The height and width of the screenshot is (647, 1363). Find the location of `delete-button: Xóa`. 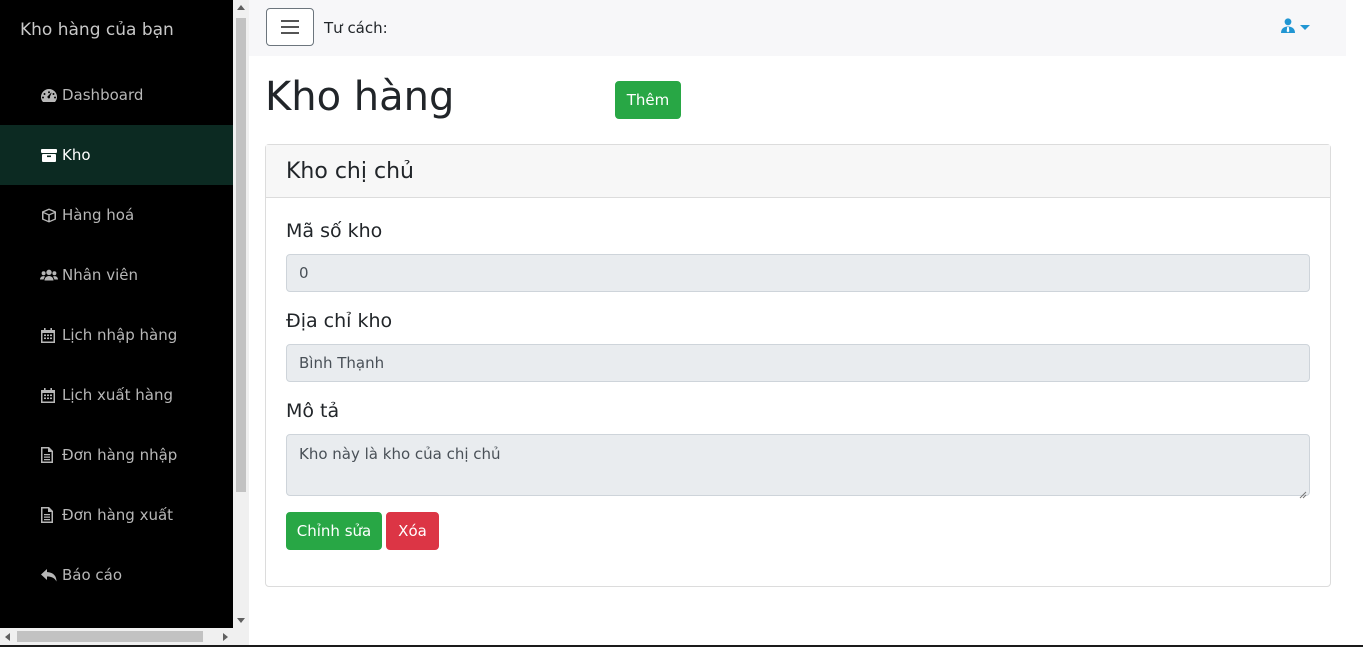

delete-button: Xóa is located at coordinates (412, 531).